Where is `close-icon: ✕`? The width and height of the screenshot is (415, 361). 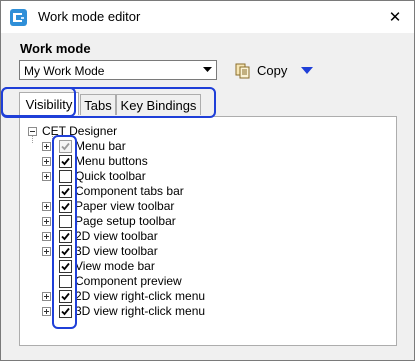
close-icon: ✕ is located at coordinates (395, 17).